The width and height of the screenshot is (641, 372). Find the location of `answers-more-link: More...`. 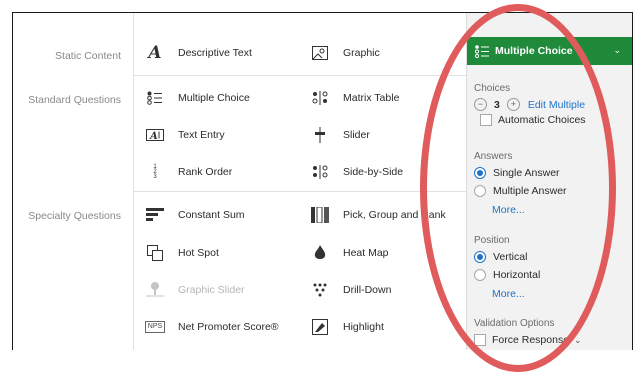

answers-more-link: More... is located at coordinates (508, 210).